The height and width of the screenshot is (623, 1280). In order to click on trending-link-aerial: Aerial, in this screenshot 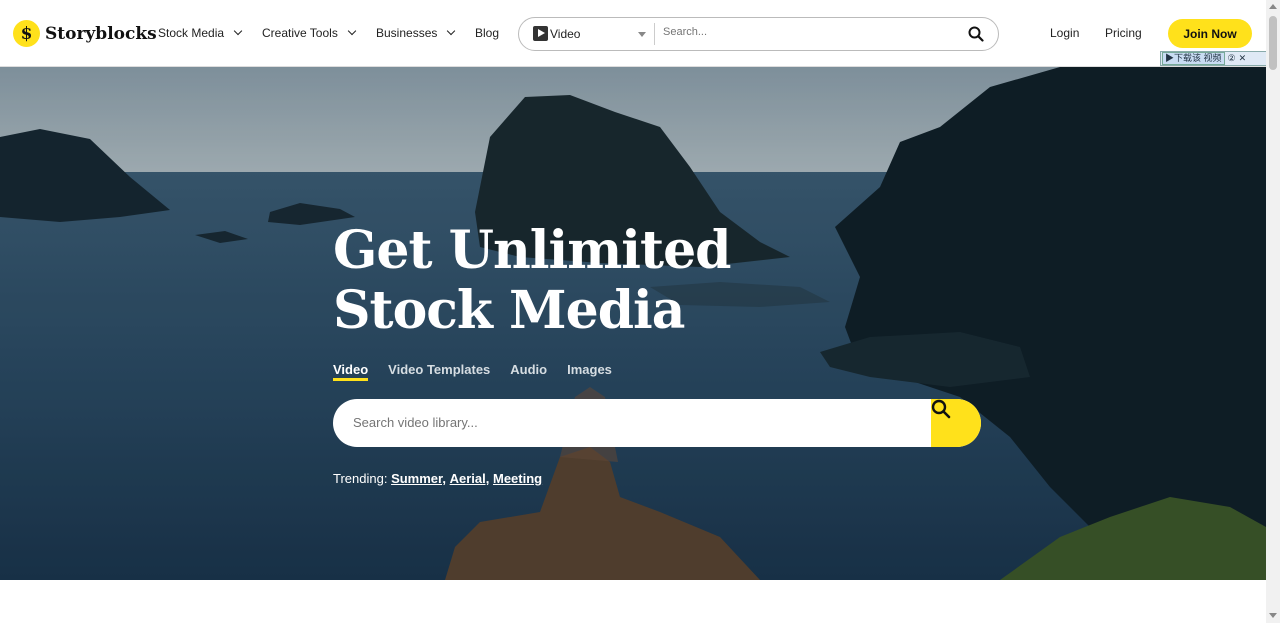, I will do `click(470, 478)`.